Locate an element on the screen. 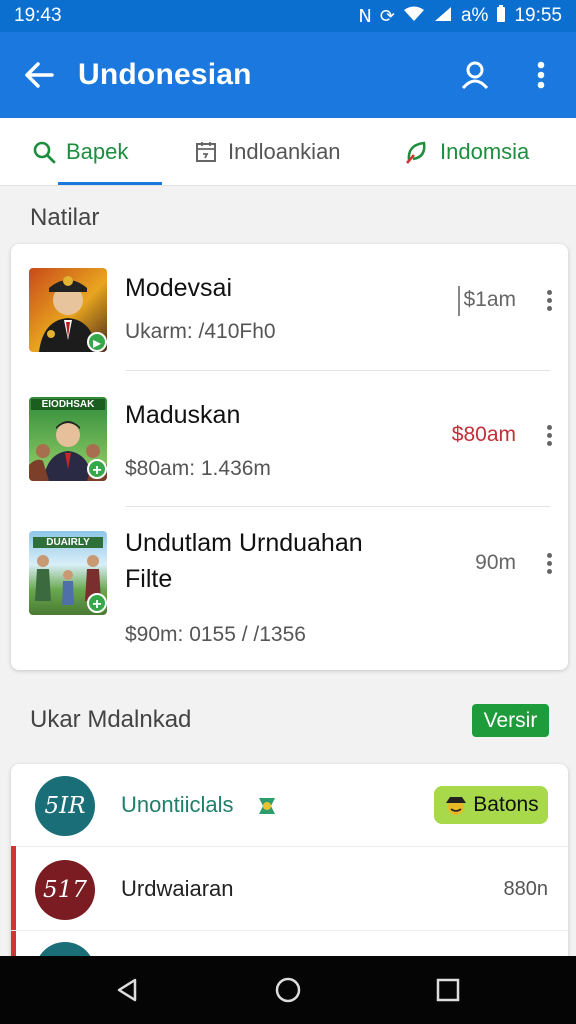  nfc-icon: N is located at coordinates (365, 16).